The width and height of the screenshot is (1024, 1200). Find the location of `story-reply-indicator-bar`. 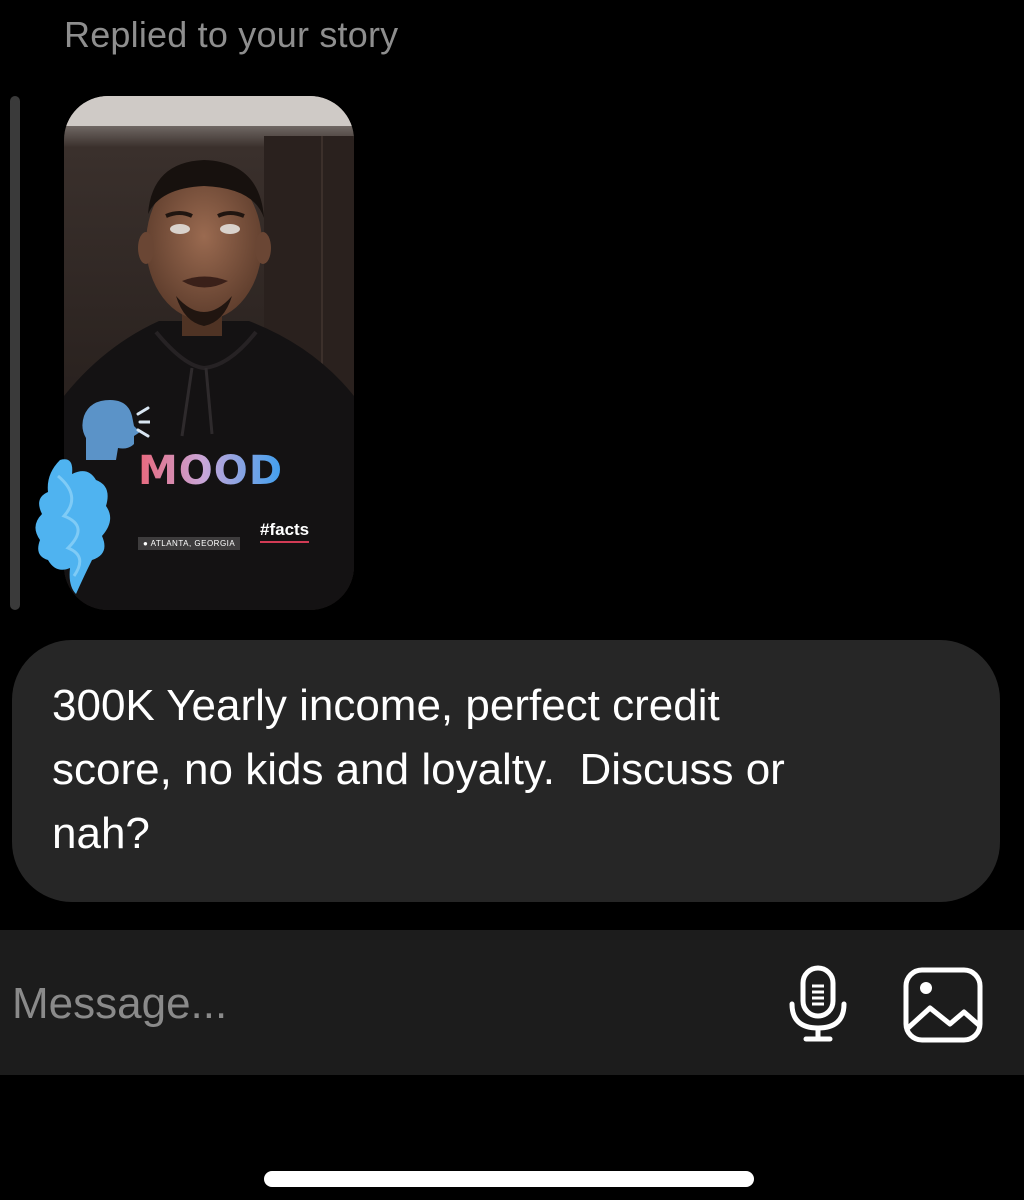

story-reply-indicator-bar is located at coordinates (15, 353).